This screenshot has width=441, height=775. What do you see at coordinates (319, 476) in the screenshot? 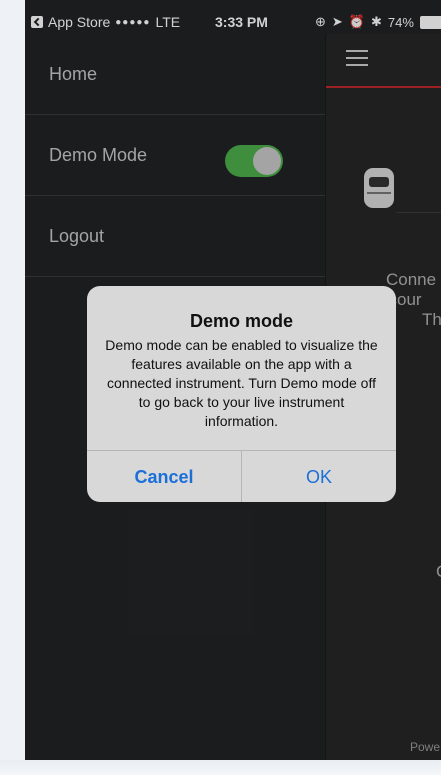
I see `ok-button: OK` at bounding box center [319, 476].